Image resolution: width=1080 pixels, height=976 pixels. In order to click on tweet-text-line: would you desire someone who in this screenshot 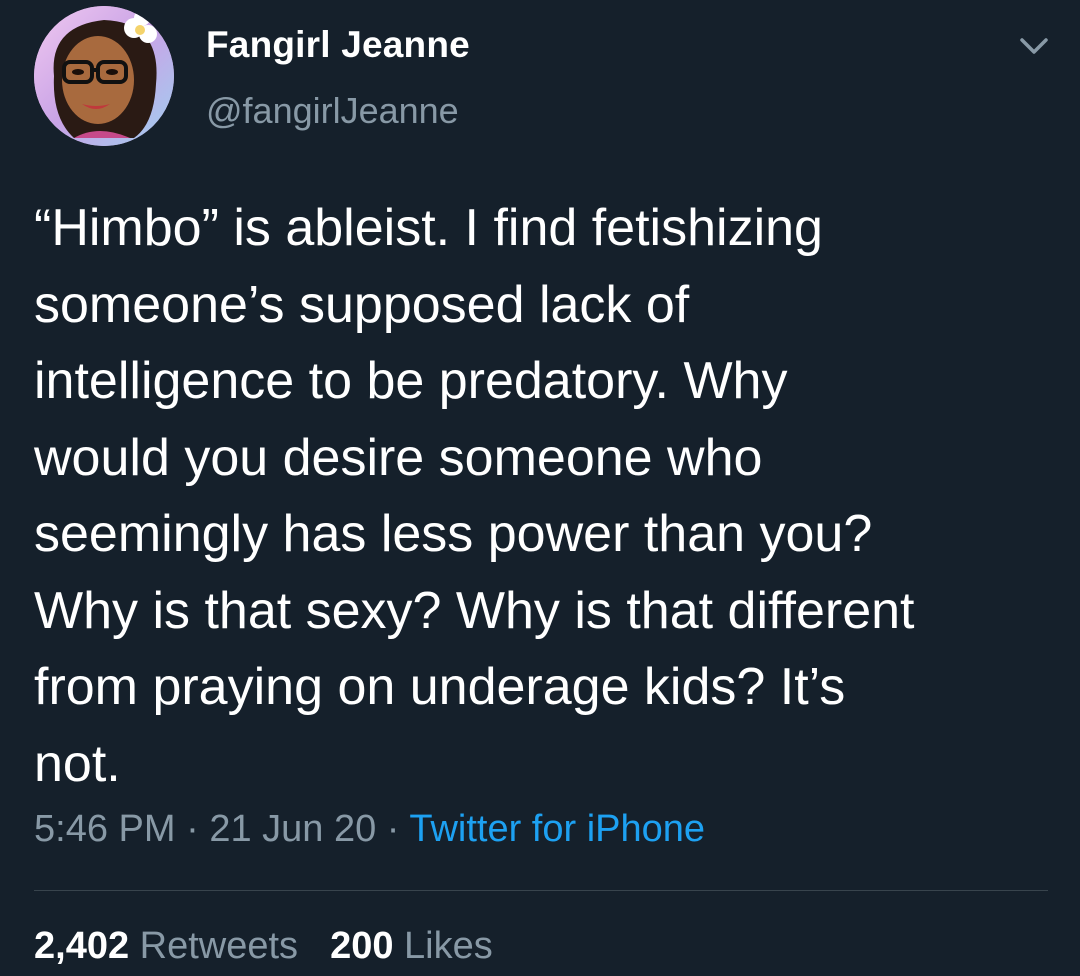, I will do `click(398, 457)`.